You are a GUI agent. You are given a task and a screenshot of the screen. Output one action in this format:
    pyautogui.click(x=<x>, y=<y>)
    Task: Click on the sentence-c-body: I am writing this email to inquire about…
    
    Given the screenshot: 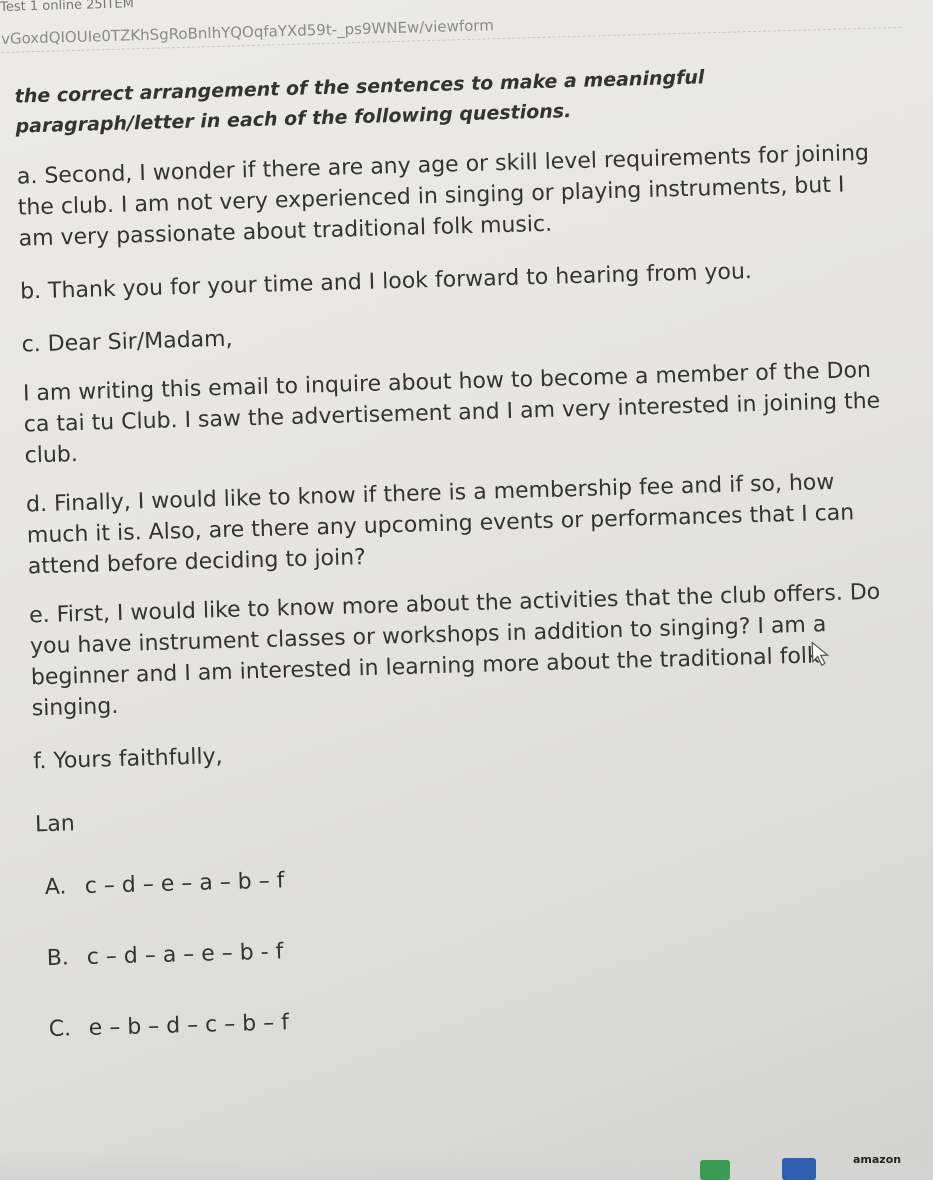 What is the action you would take?
    pyautogui.click(x=451, y=413)
    